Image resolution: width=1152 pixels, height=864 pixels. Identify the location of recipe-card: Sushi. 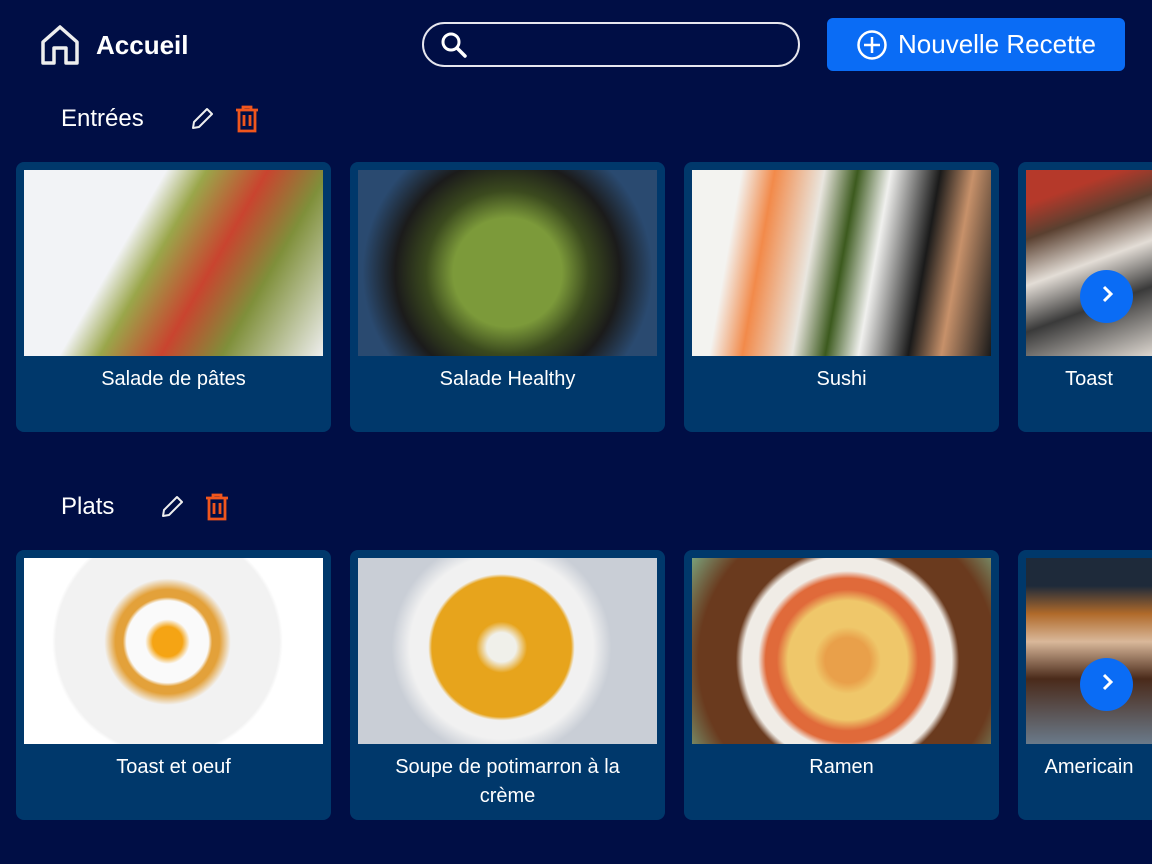
(841, 297).